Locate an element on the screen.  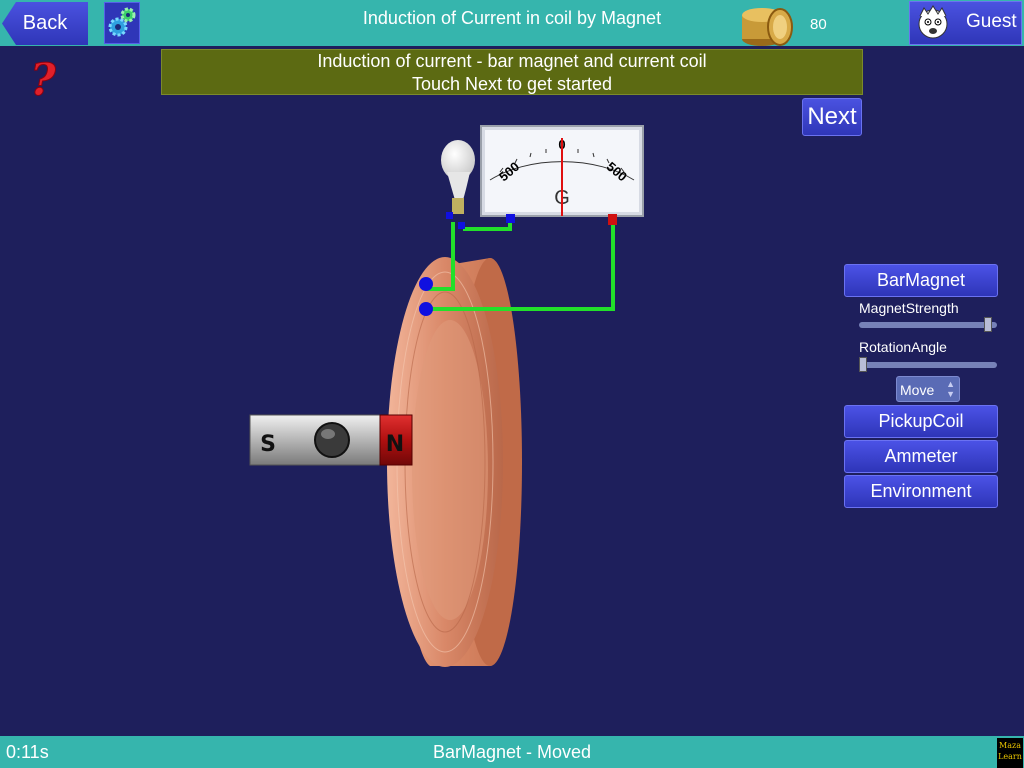
brand-logo: Maza Learn is located at coordinates (1010, 753).